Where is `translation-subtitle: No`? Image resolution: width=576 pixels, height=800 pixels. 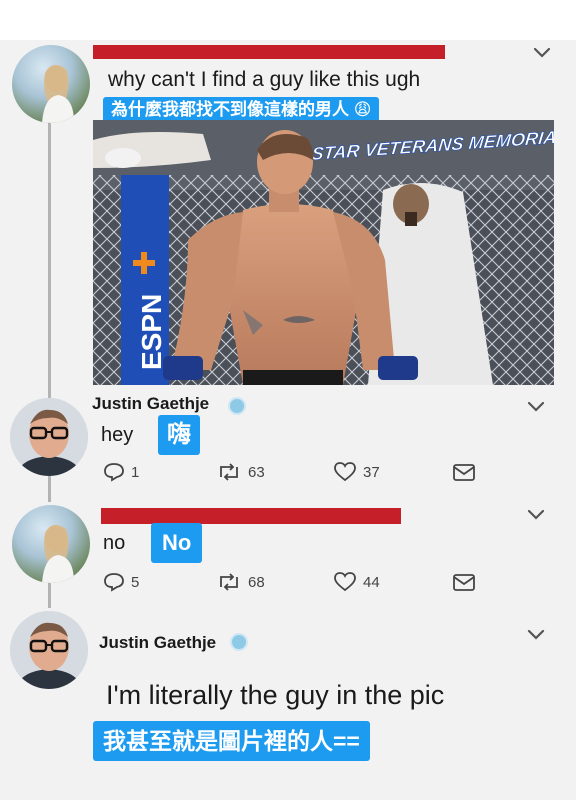 translation-subtitle: No is located at coordinates (177, 543).